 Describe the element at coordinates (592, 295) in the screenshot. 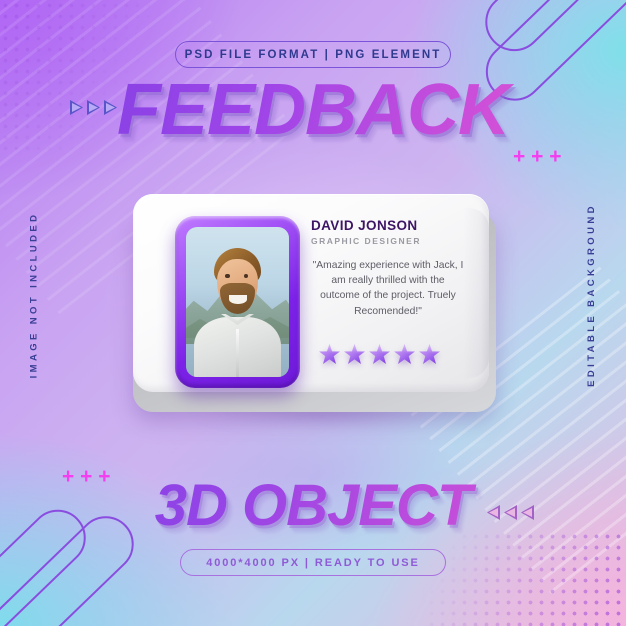

I see `label-editable-background: EDITABLE BACKGROUND` at that location.